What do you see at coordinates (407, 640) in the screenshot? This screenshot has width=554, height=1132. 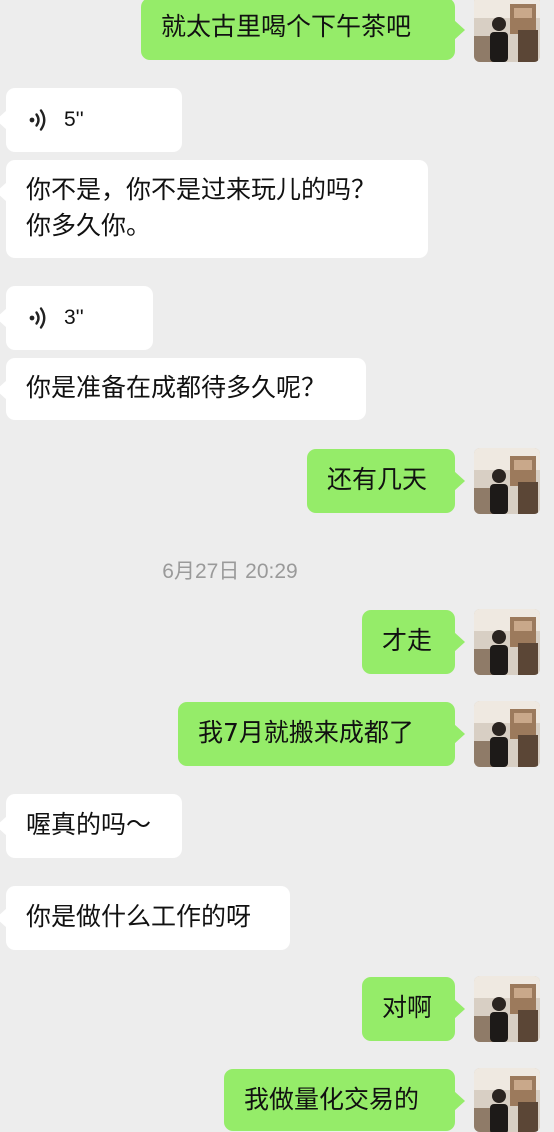 I see `message-text: 才走` at bounding box center [407, 640].